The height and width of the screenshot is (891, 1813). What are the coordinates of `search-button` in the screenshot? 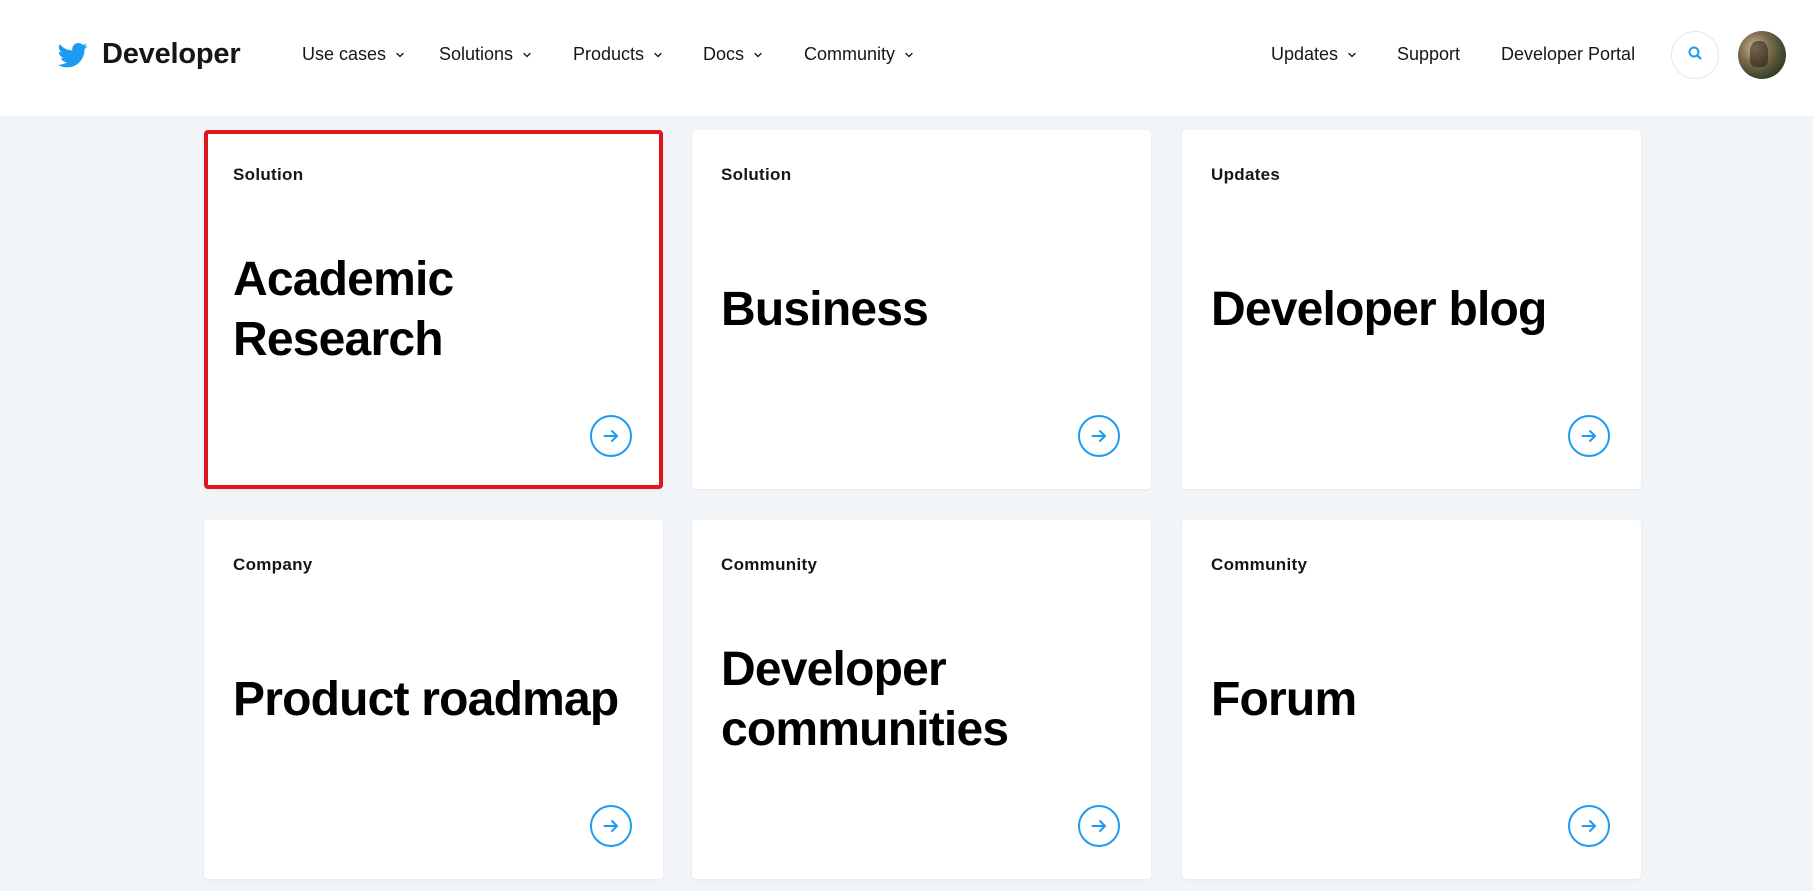 It's located at (1695, 55).